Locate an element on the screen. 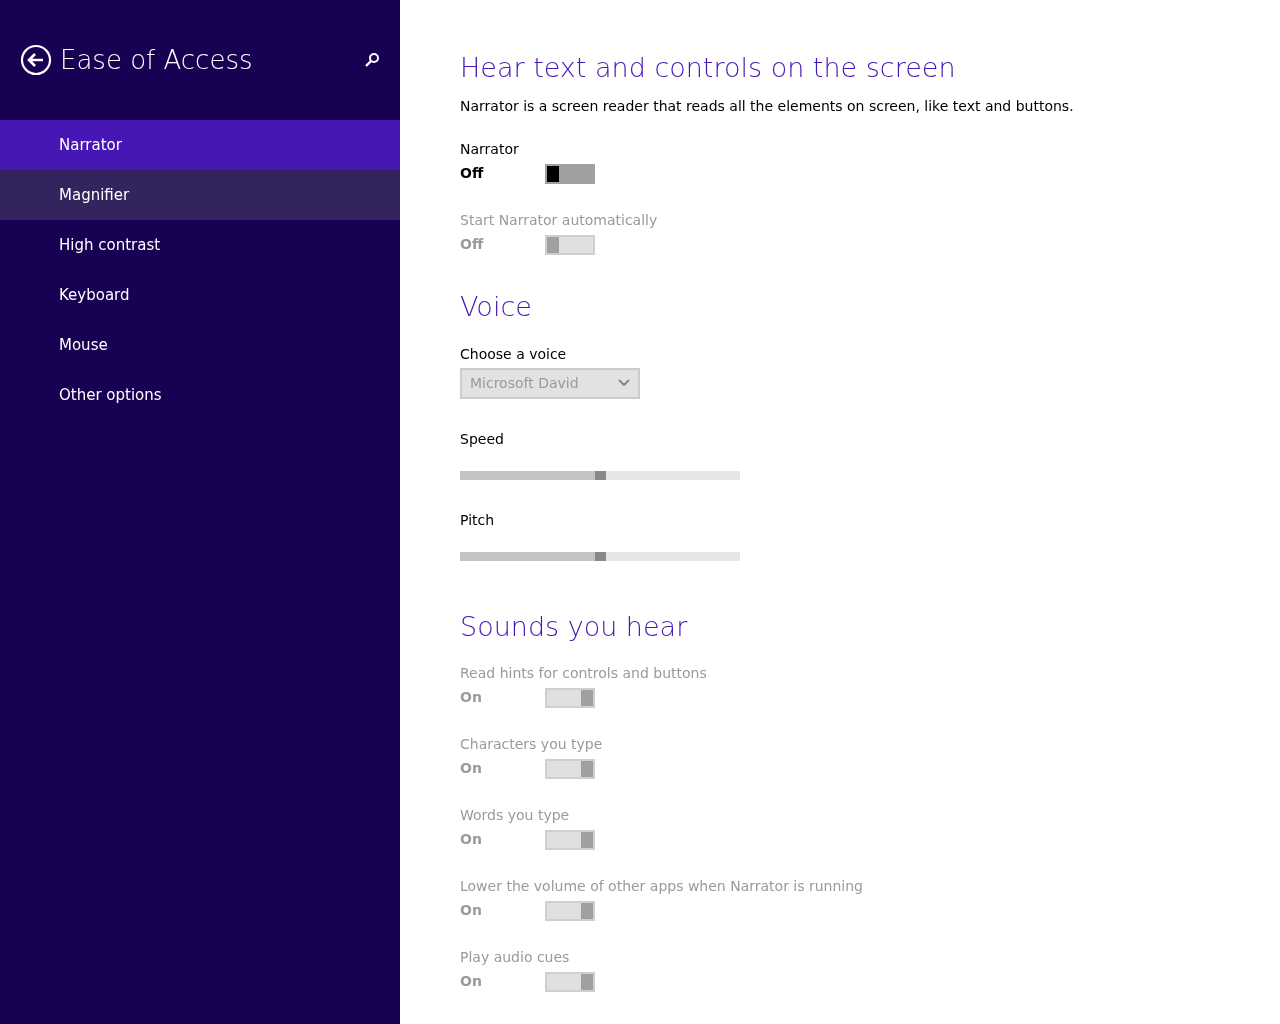  control-label: Characters you type is located at coordinates (532, 745).